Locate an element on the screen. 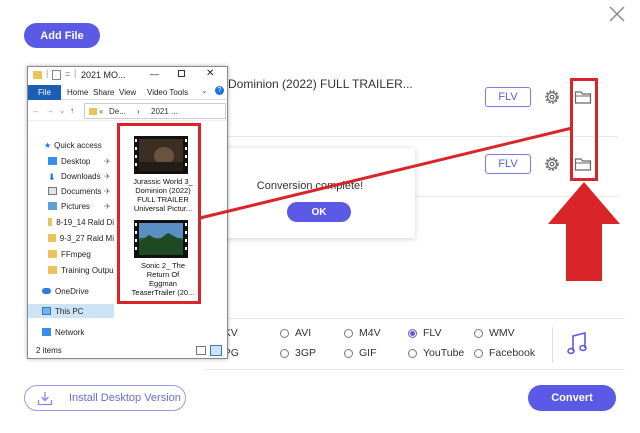 The image size is (640, 433). tab-share: Share is located at coordinates (103, 92).